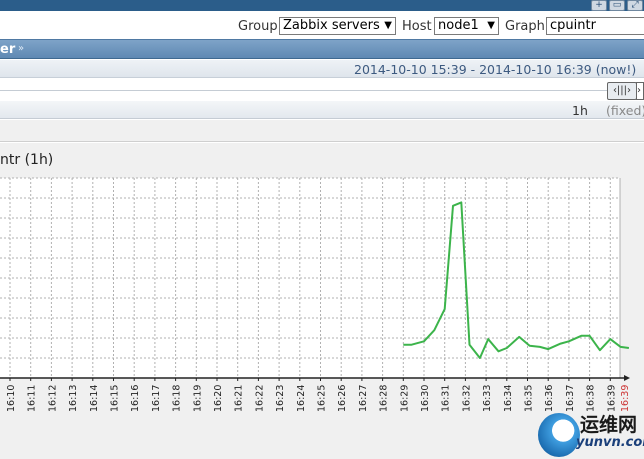 The width and height of the screenshot is (644, 459). What do you see at coordinates (322, 49) in the screenshot?
I see `section-header-bar: er »` at bounding box center [322, 49].